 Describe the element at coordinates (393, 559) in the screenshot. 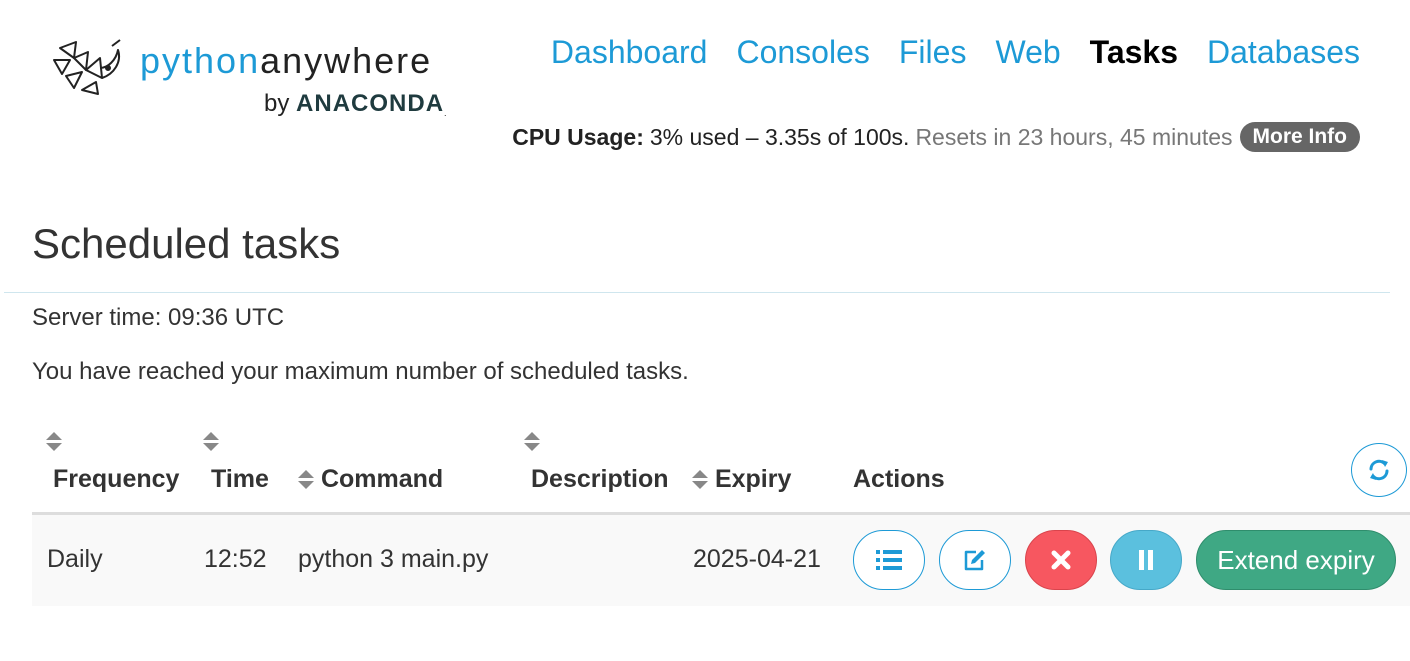

I see `cell-command: python 3 main.py` at that location.